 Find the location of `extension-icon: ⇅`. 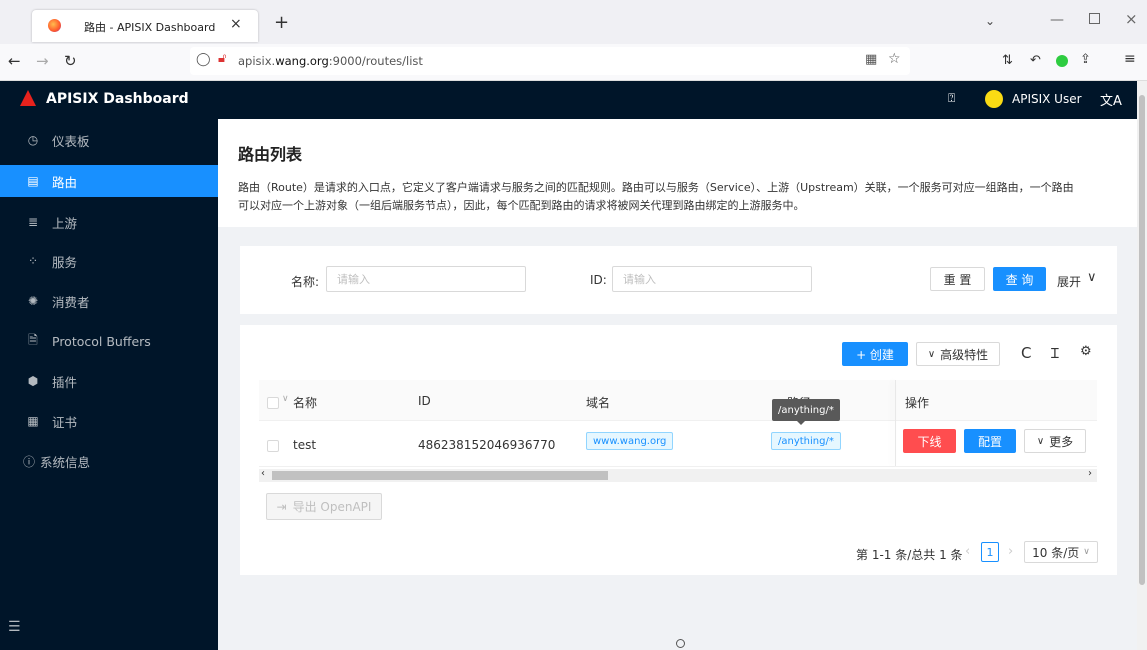

extension-icon: ⇅ is located at coordinates (1007, 60).